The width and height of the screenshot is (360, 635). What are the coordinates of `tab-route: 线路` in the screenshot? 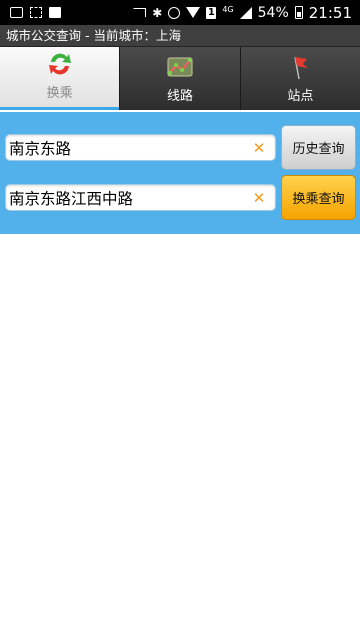 It's located at (179, 78).